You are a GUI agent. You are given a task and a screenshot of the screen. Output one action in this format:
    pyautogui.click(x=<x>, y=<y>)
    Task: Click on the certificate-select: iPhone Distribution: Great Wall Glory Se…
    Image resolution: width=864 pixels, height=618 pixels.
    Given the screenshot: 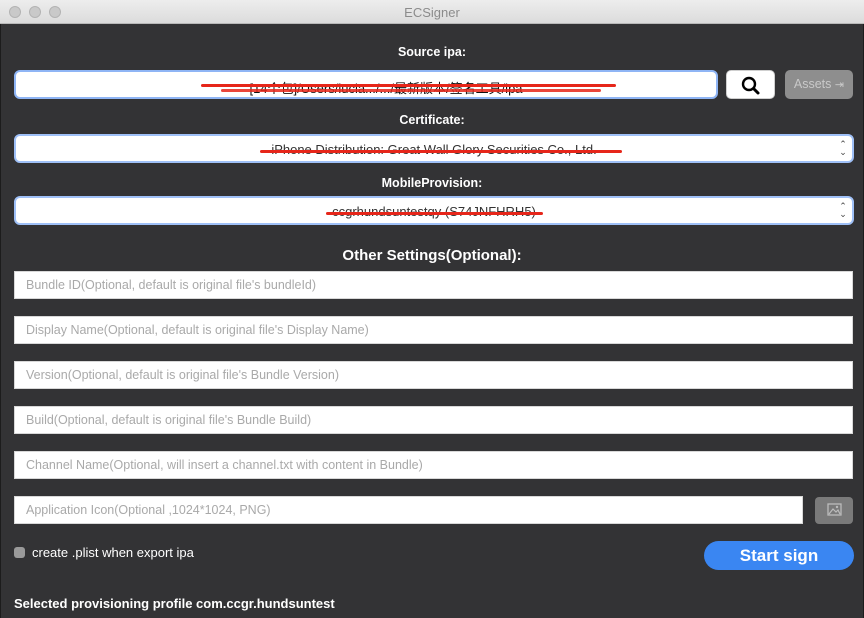 What is the action you would take?
    pyautogui.click(x=434, y=148)
    